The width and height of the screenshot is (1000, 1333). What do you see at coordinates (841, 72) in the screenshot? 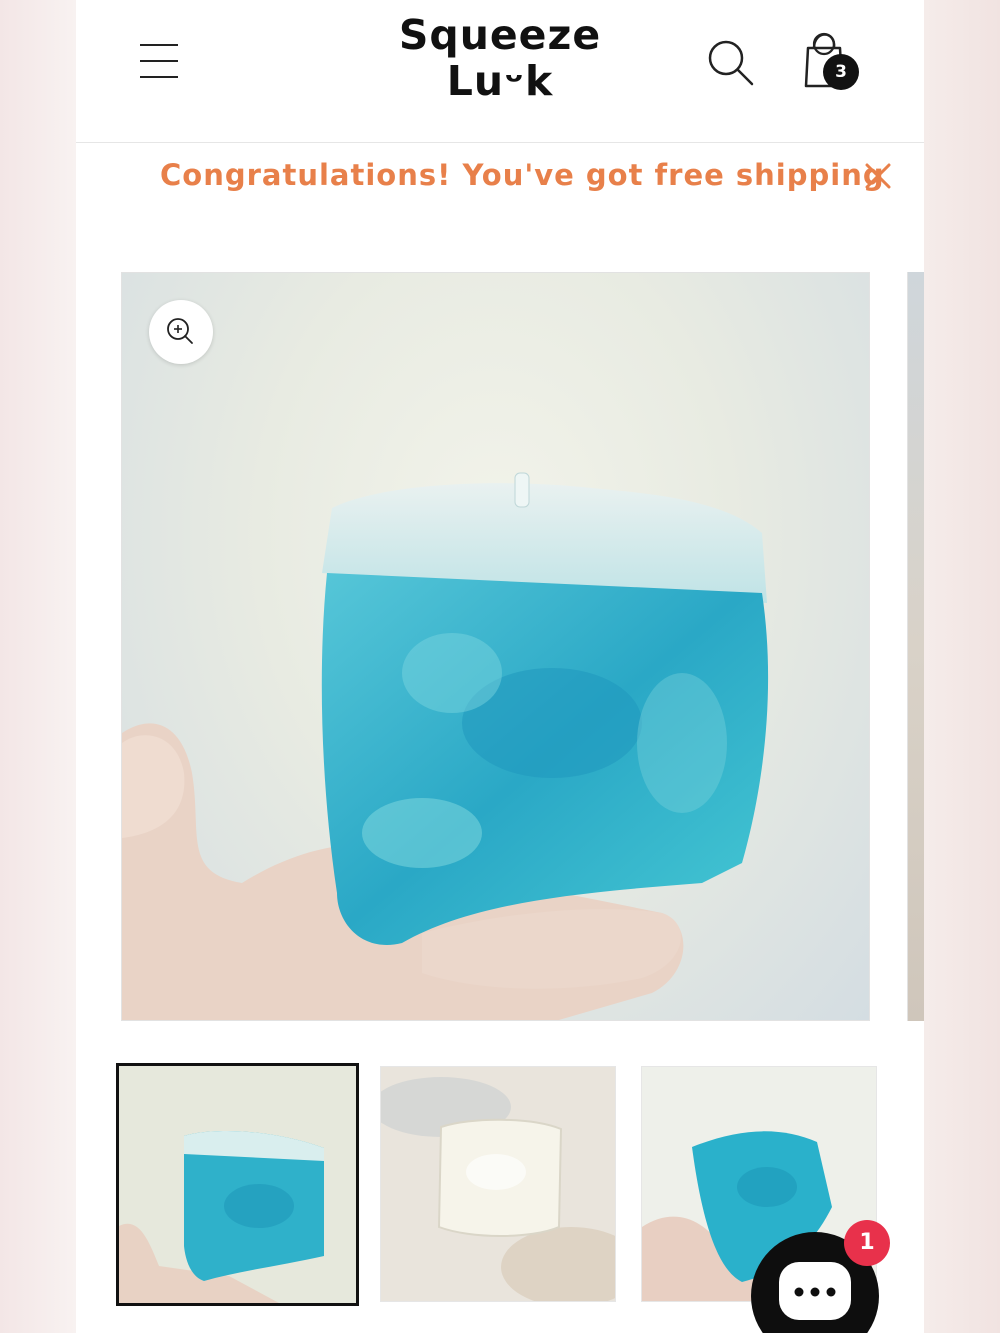
I see `cart-count-badge: 3` at bounding box center [841, 72].